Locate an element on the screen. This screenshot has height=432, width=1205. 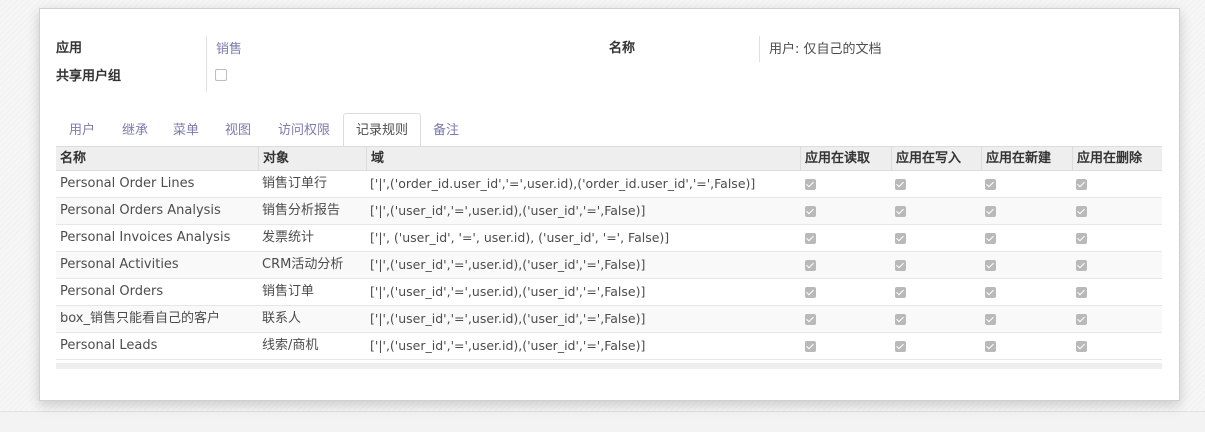
row-object: 销售订单行 is located at coordinates (295, 183).